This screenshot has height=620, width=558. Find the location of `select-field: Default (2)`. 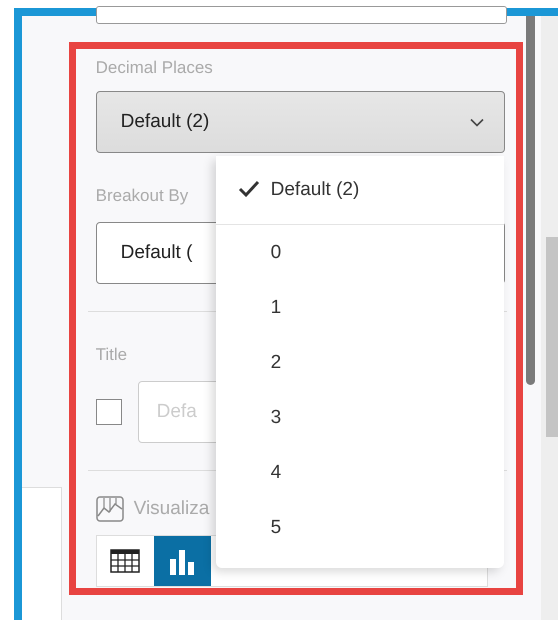

select-field: Default (2) is located at coordinates (300, 122).